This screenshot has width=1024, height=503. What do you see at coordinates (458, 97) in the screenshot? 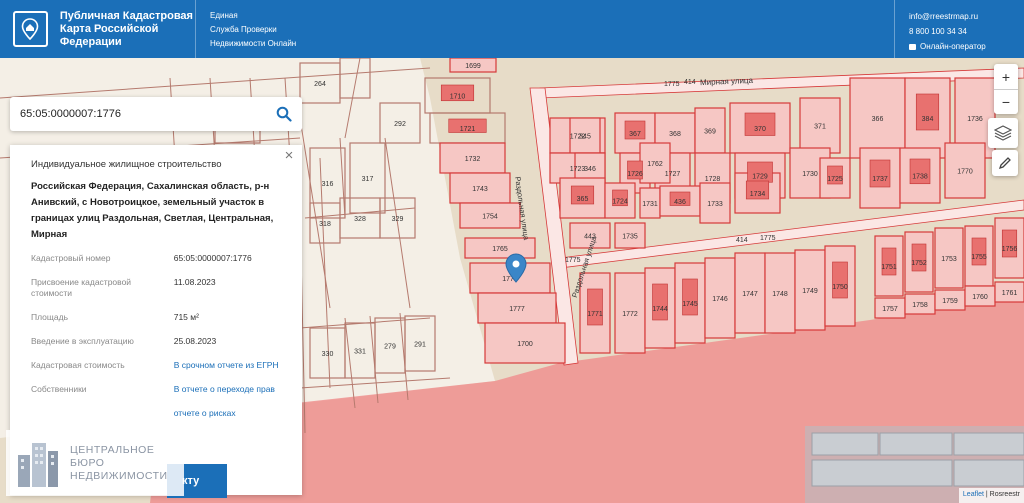
I see `plot-number-label: 1710` at bounding box center [458, 97].